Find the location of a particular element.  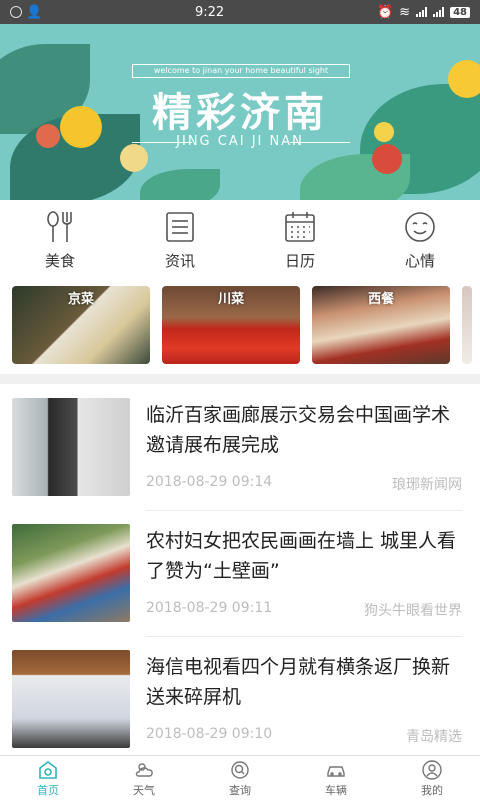

bottom-tab-bar: 首页 天气 查询 车辆 我的 is located at coordinates (240, 777).